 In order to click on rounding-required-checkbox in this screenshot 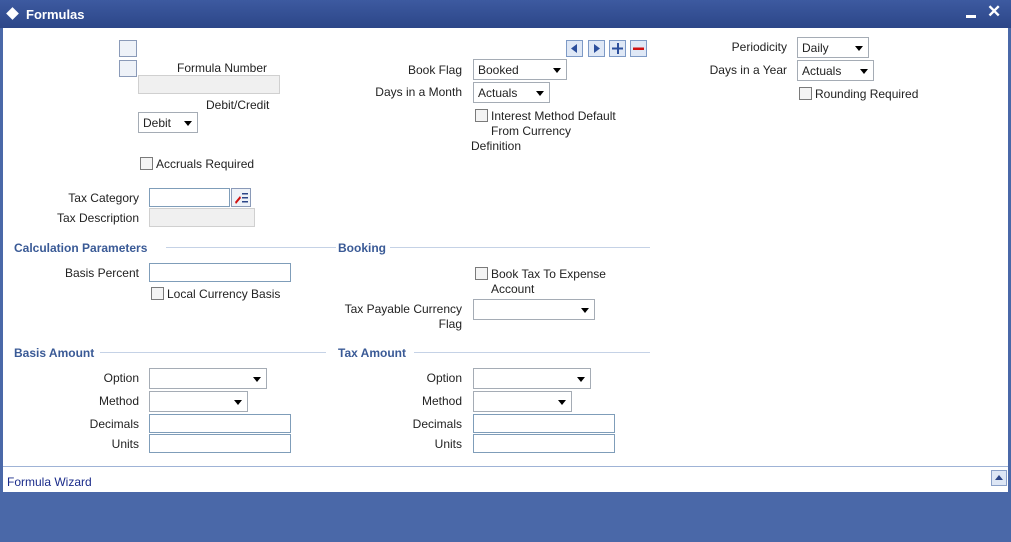, I will do `click(805, 93)`.